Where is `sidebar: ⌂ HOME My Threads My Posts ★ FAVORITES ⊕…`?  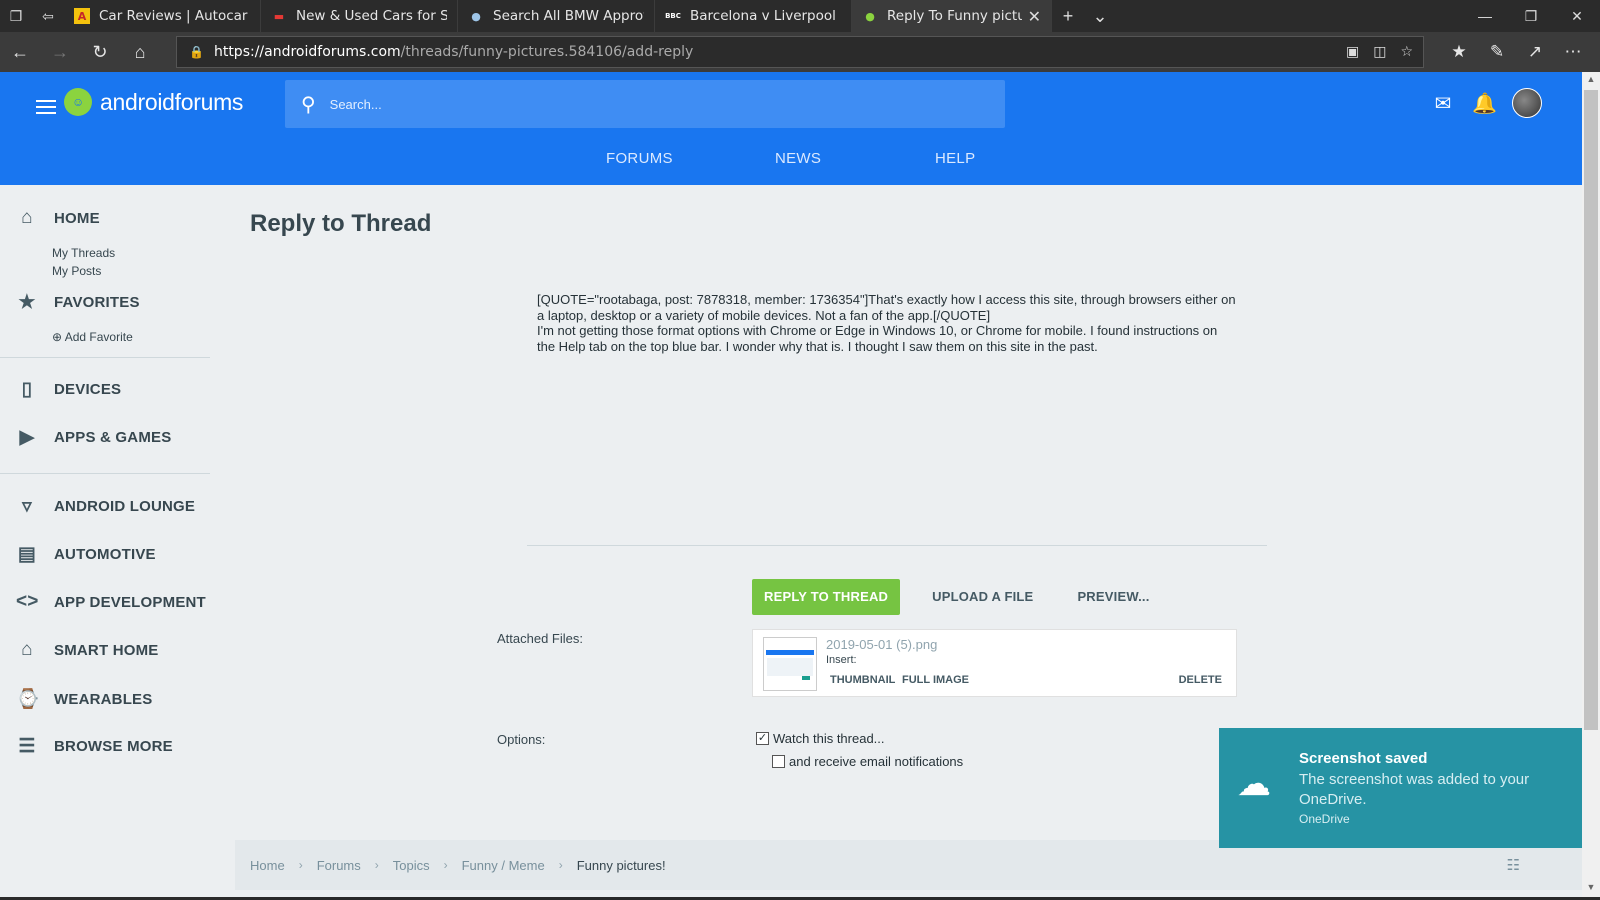 sidebar: ⌂ HOME My Threads My Posts ★ FAVORITES ⊕… is located at coordinates (105, 542).